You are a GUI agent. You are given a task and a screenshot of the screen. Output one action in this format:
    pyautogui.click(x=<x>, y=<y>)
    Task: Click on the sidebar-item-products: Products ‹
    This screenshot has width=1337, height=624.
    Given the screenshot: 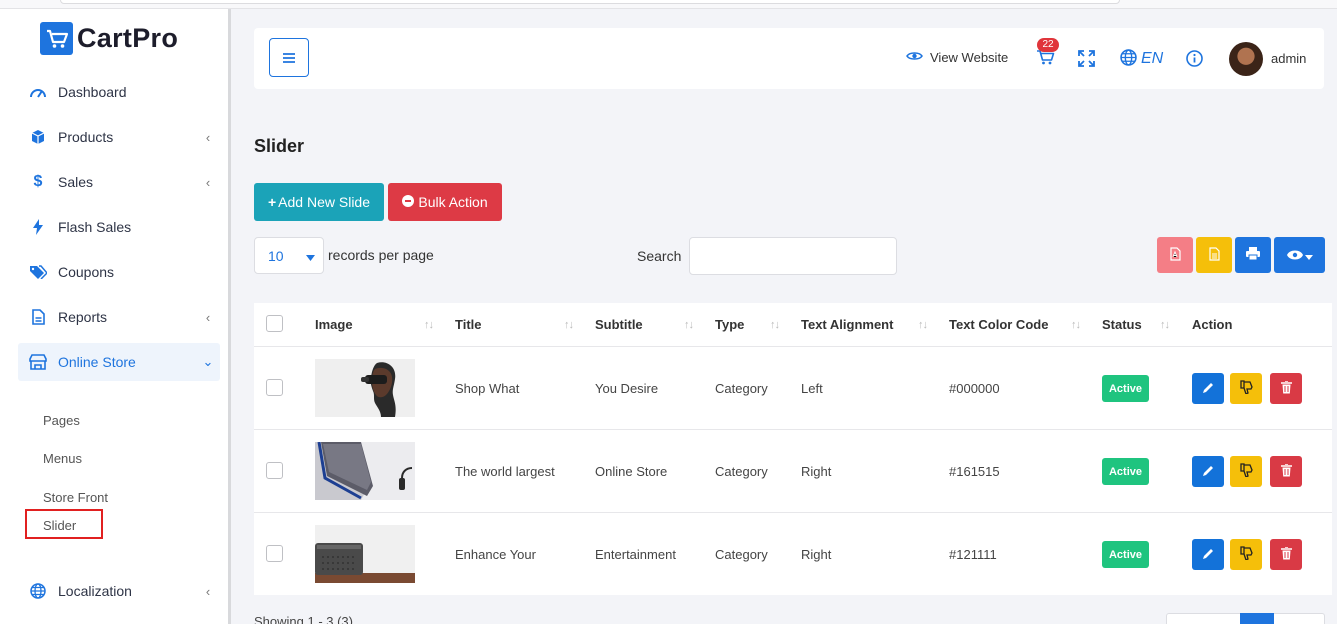 What is the action you would take?
    pyautogui.click(x=119, y=137)
    